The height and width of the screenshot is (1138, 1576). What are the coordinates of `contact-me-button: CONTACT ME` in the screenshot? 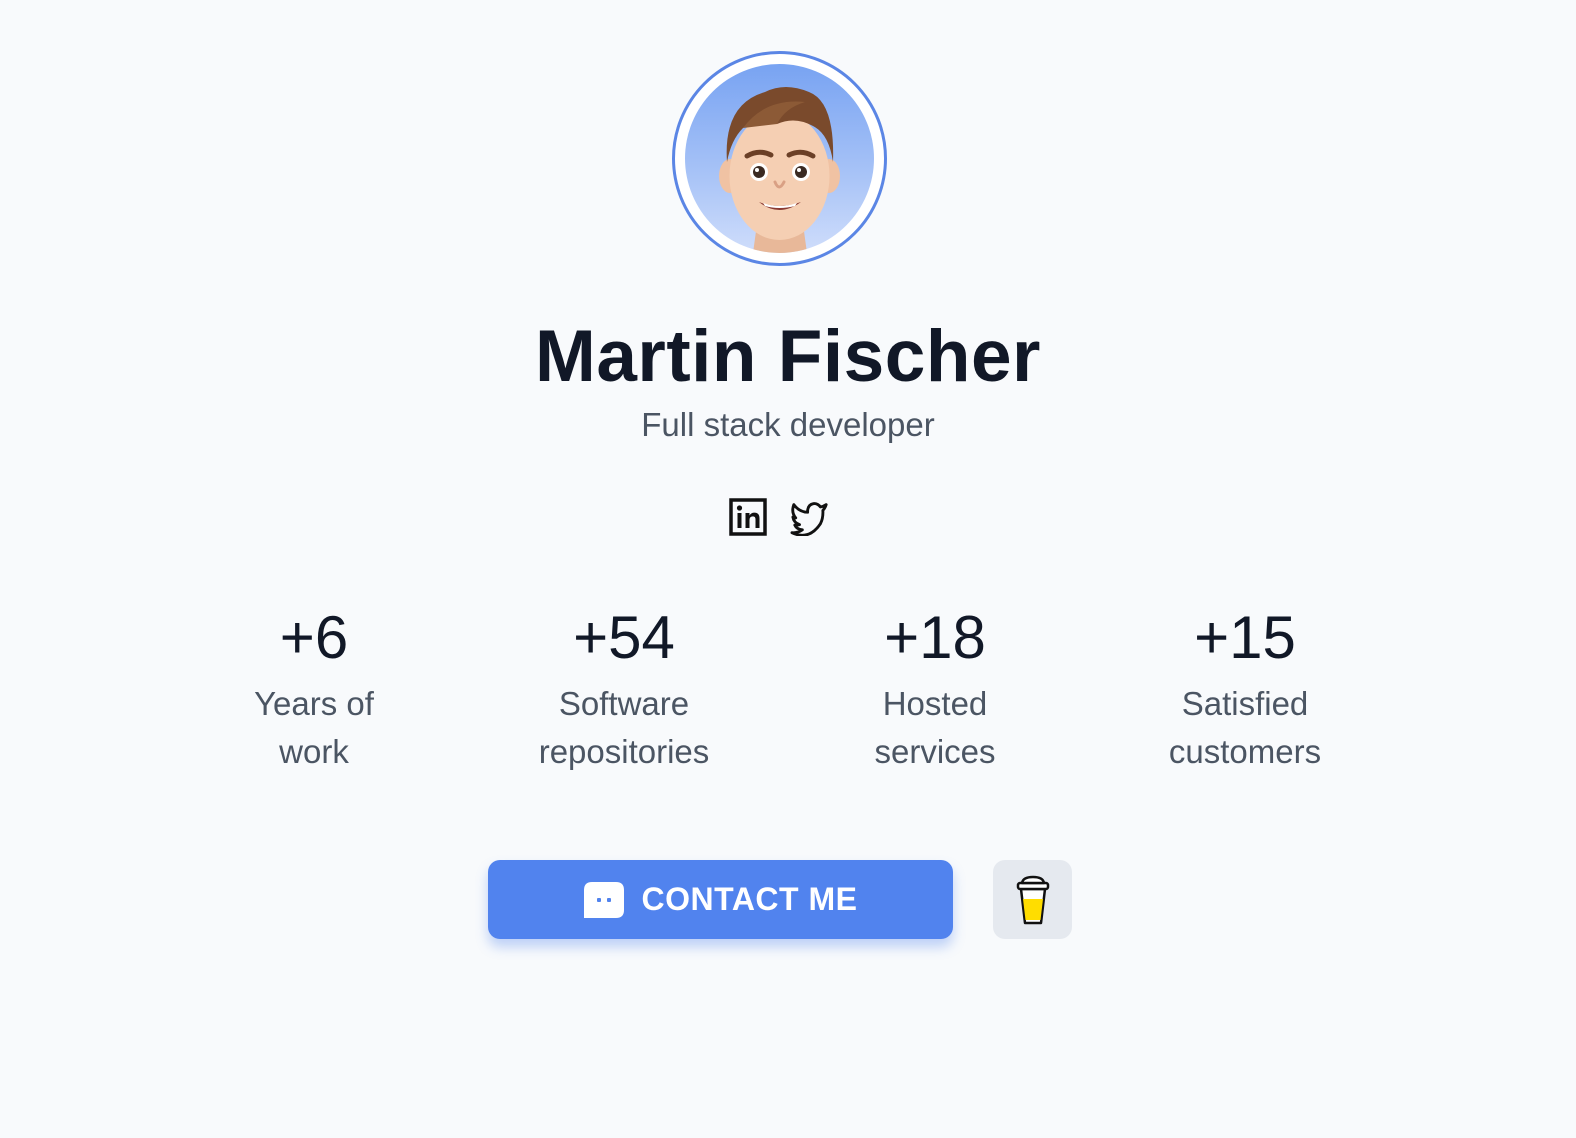 It's located at (720, 899).